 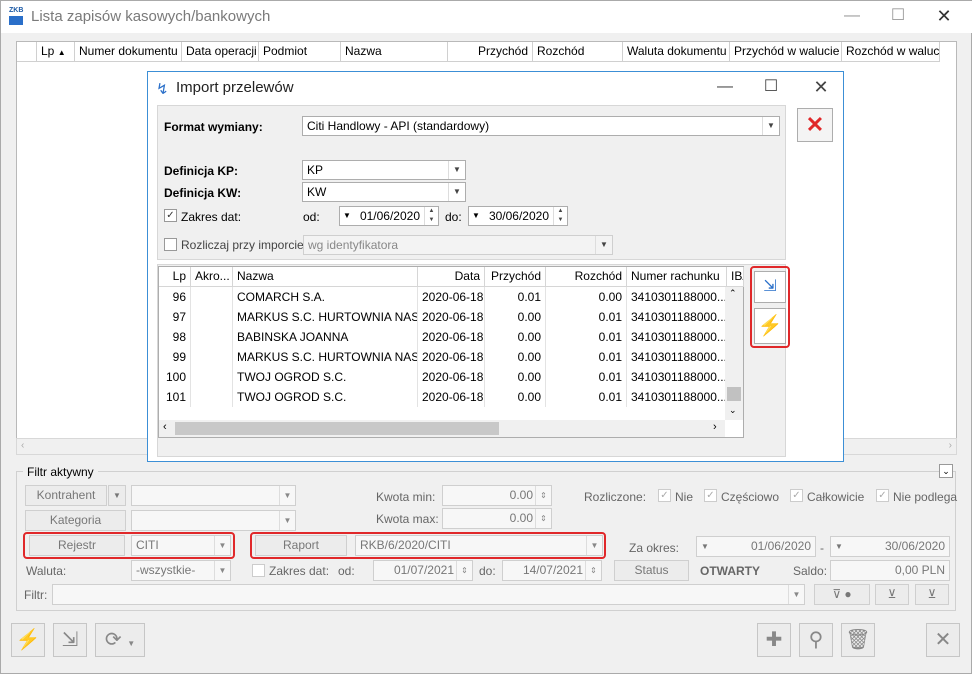 What do you see at coordinates (70, 640) in the screenshot?
I see `import-bank-button: ⇲` at bounding box center [70, 640].